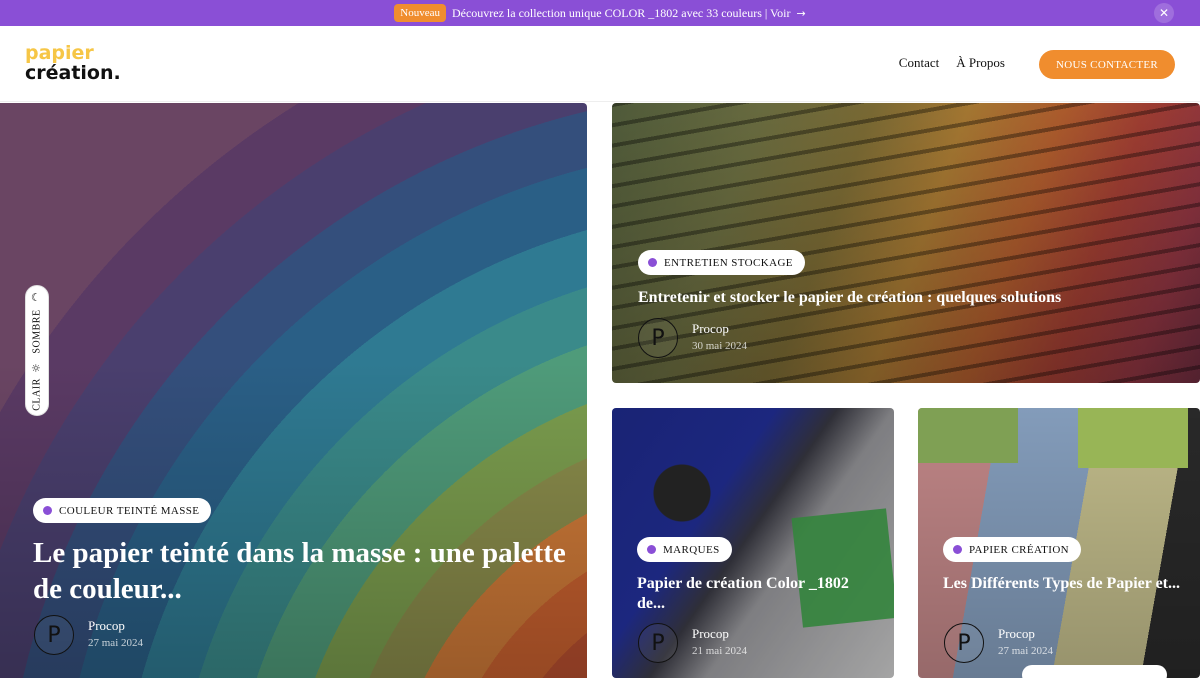  I want to click on floating-widget, so click(1094, 671).